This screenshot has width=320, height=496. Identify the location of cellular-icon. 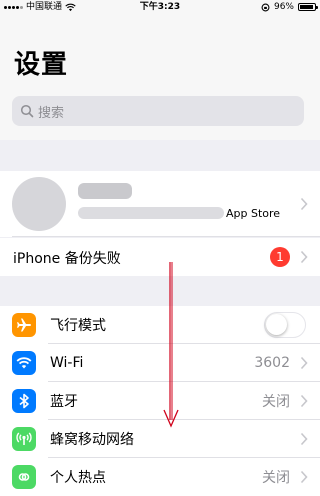
(24, 439).